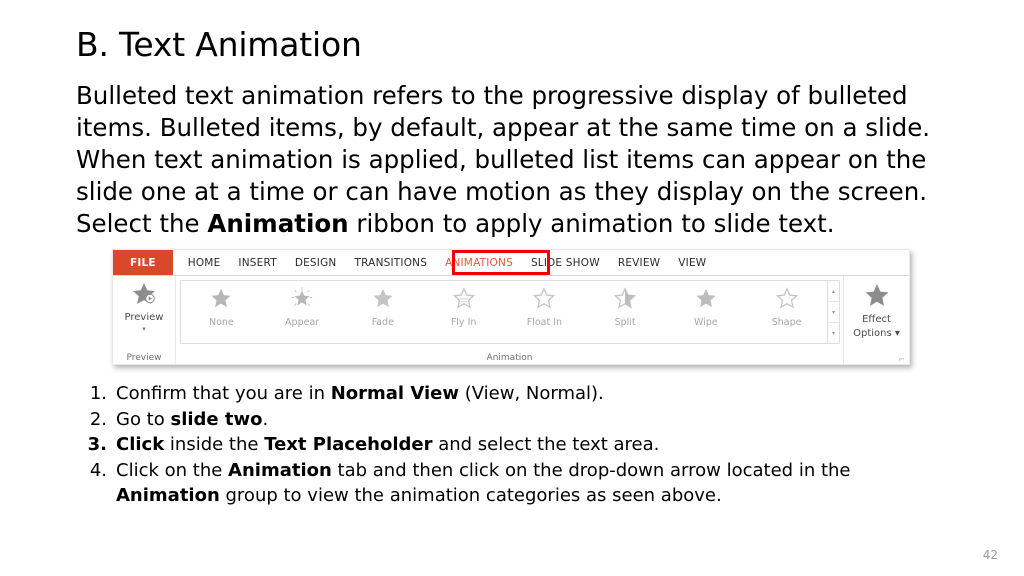 The width and height of the screenshot is (1024, 576). I want to click on step-number: 2., so click(98, 419).